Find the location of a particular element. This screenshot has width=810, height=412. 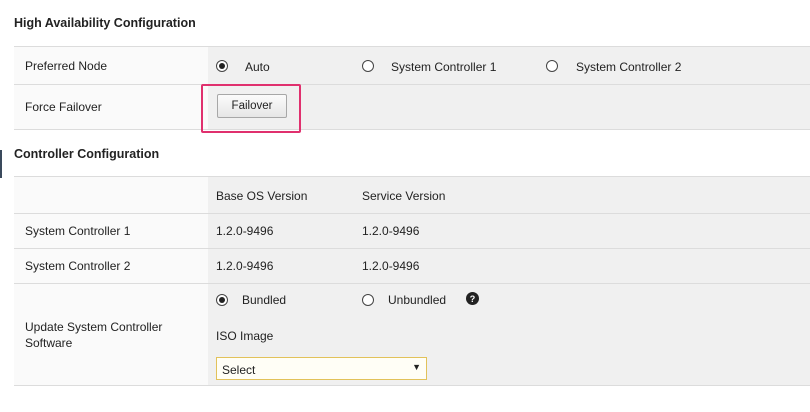

bundled-radio is located at coordinates (222, 300).